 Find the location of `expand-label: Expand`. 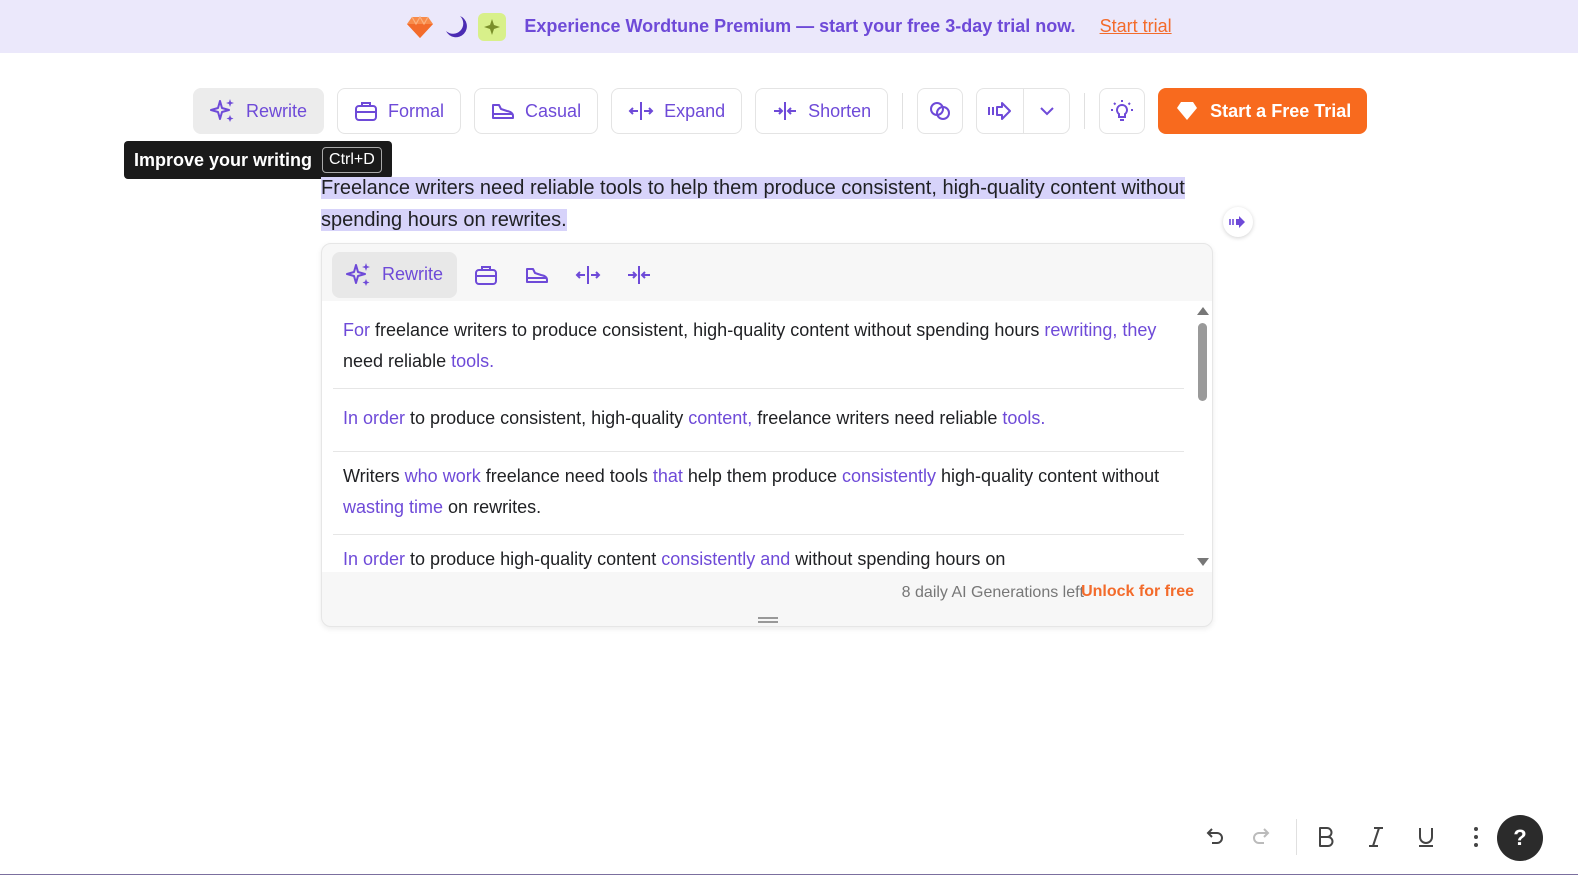

expand-label: Expand is located at coordinates (695, 110).